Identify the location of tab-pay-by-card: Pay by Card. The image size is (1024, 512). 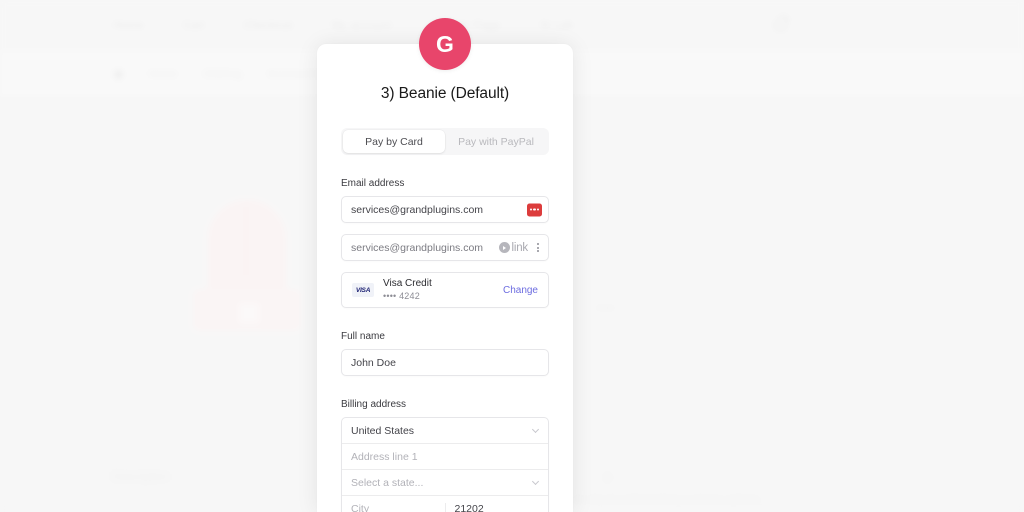
(394, 141).